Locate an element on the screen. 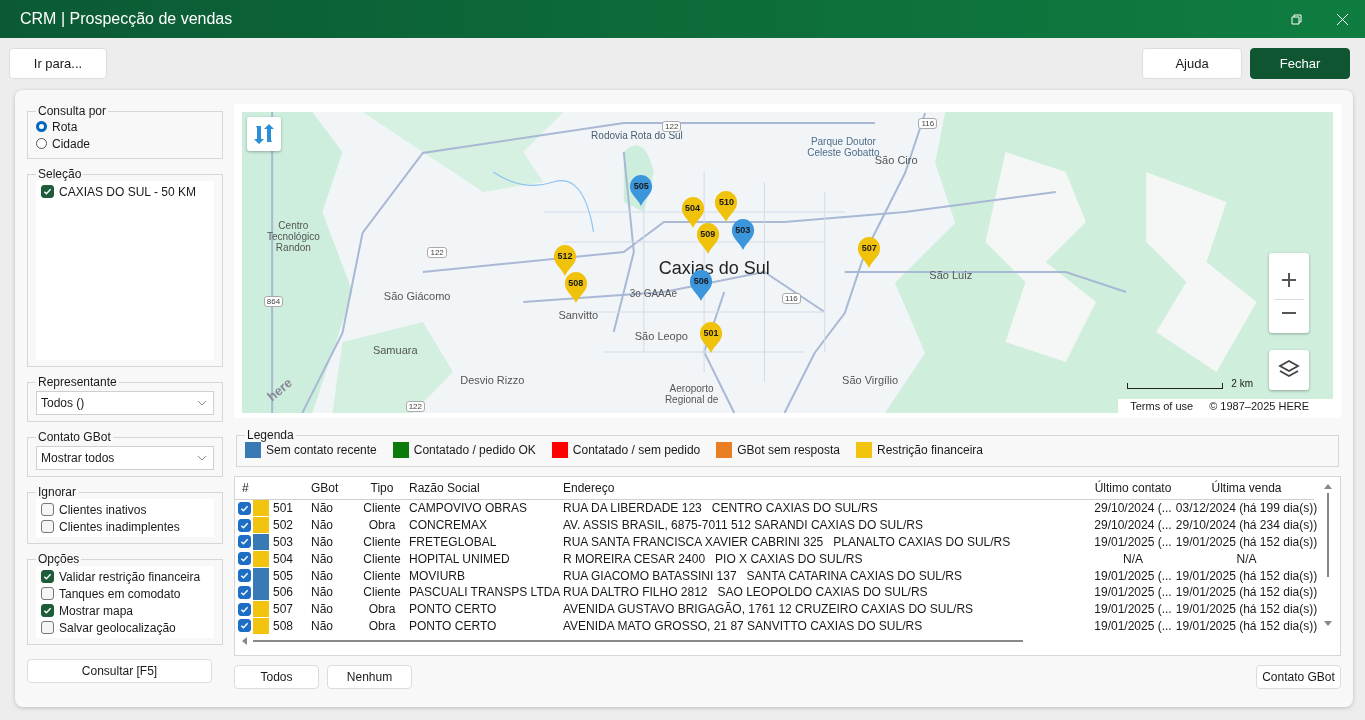 Image resolution: width=1365 pixels, height=720 pixels. select-none-button: Nenhum is located at coordinates (369, 677).